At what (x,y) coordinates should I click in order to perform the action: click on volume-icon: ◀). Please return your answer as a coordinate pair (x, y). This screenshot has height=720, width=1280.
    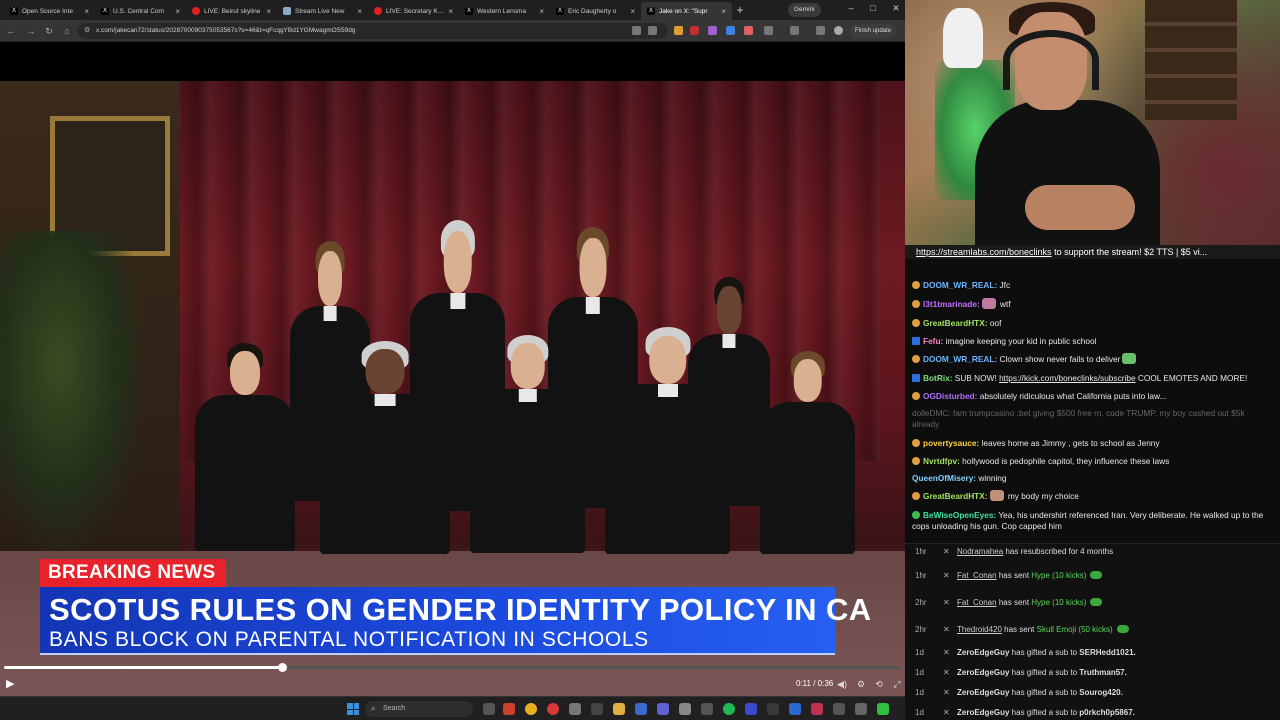
    Looking at the image, I should click on (842, 684).